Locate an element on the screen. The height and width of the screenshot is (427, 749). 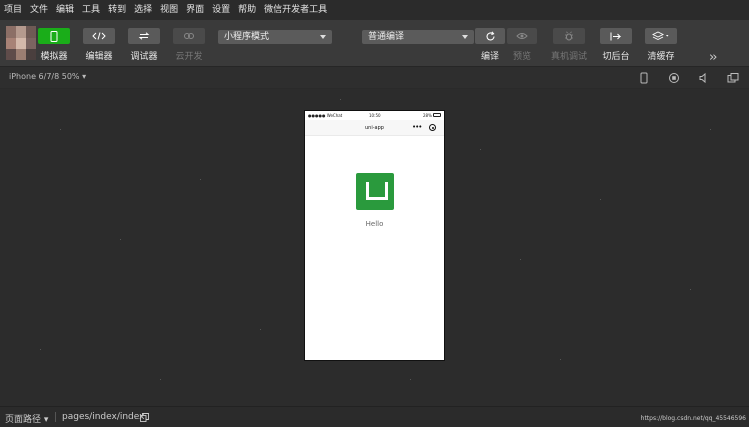
simulator-label: 模拟器 is located at coordinates (54, 57).